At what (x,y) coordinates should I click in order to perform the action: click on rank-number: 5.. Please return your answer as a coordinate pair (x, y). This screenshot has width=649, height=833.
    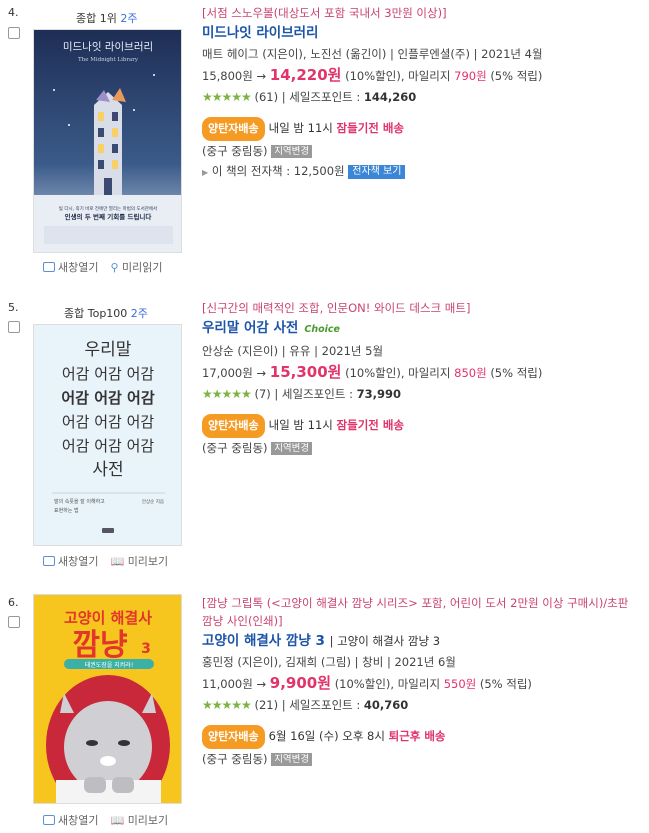
    Looking at the image, I should click on (13, 307).